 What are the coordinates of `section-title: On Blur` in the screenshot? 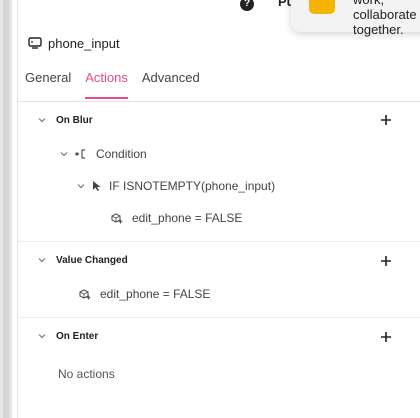 It's located at (74, 120).